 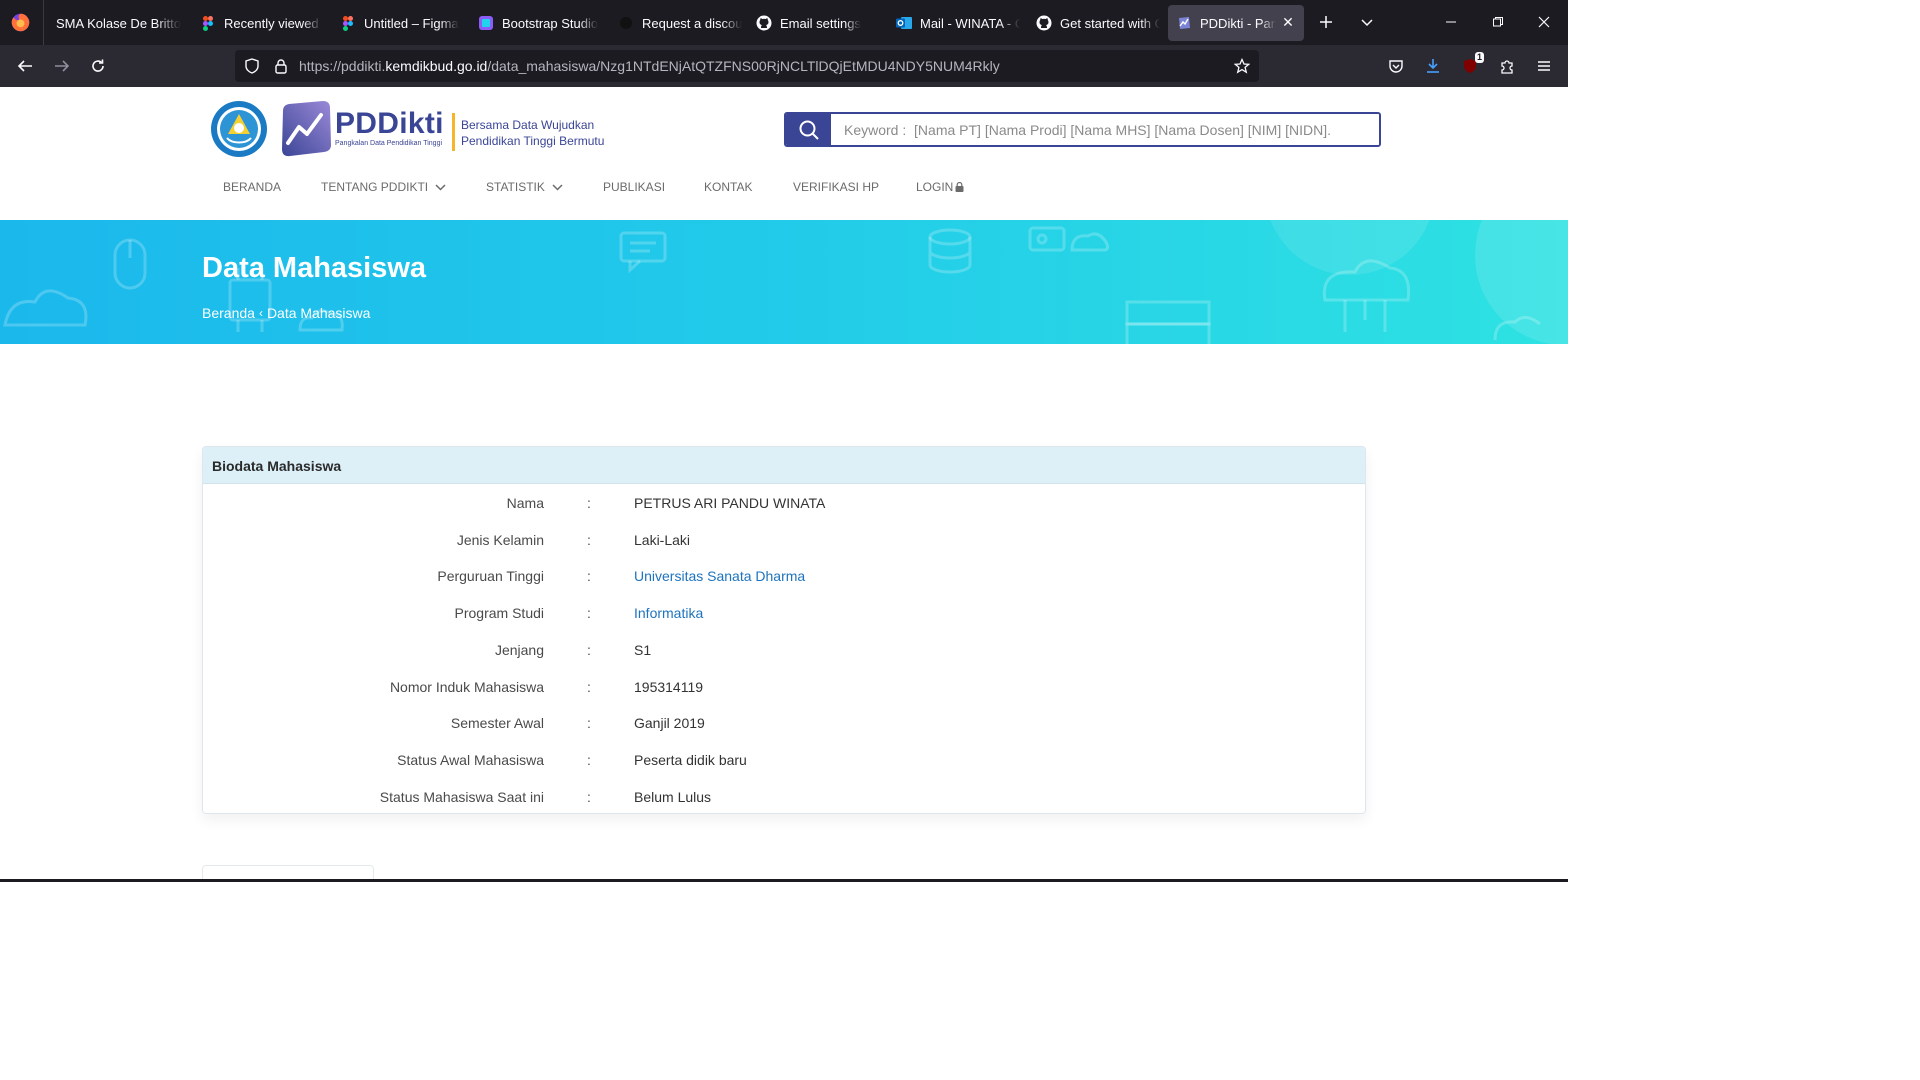 I want to click on tab-bootstrap-studio: Bootstrap Studio, so click(x=536, y=23).